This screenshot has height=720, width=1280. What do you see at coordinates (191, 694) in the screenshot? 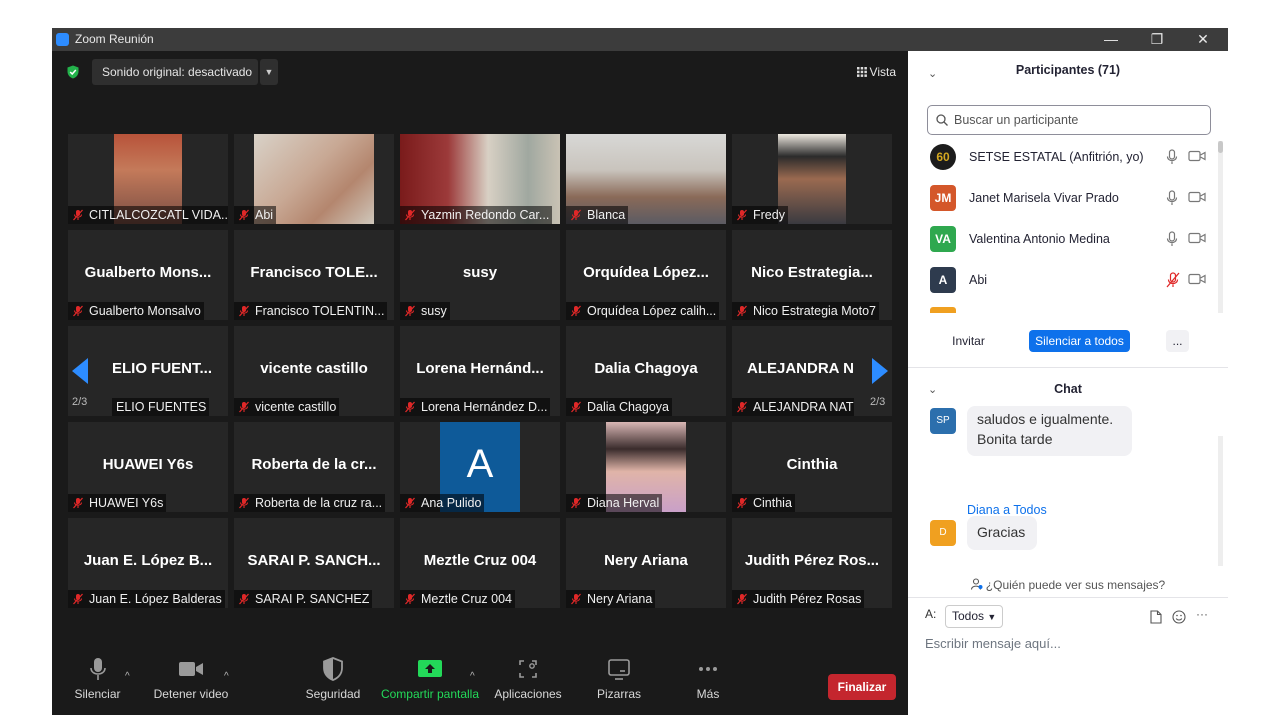
I see `stop-video-label: Detener video` at bounding box center [191, 694].